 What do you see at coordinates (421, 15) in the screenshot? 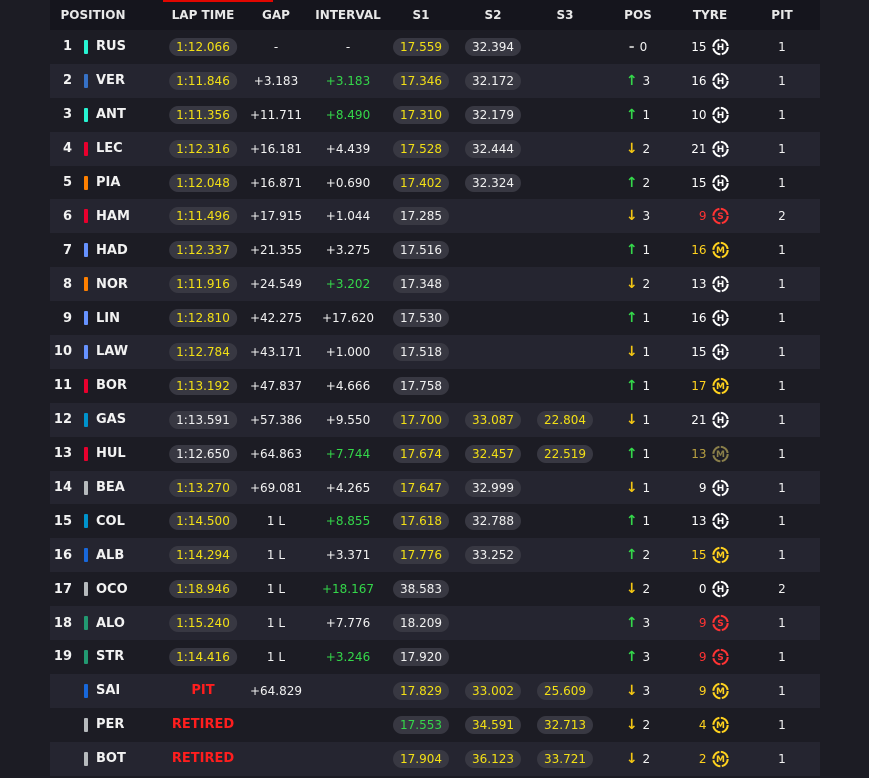
I see `header-s1: S1` at bounding box center [421, 15].